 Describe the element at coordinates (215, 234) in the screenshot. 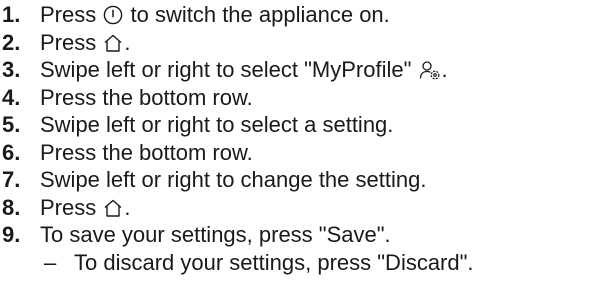

I see `step-text: To save your settings, press "Save".` at that location.